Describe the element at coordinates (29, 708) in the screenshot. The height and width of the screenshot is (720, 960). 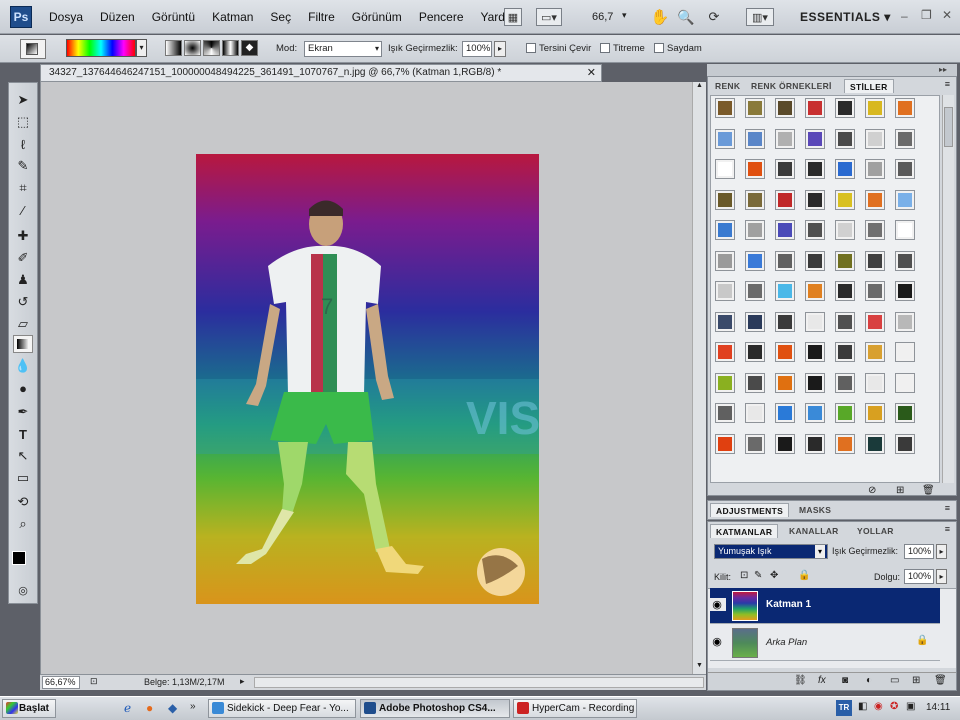
I see `start-button: Başlat` at that location.